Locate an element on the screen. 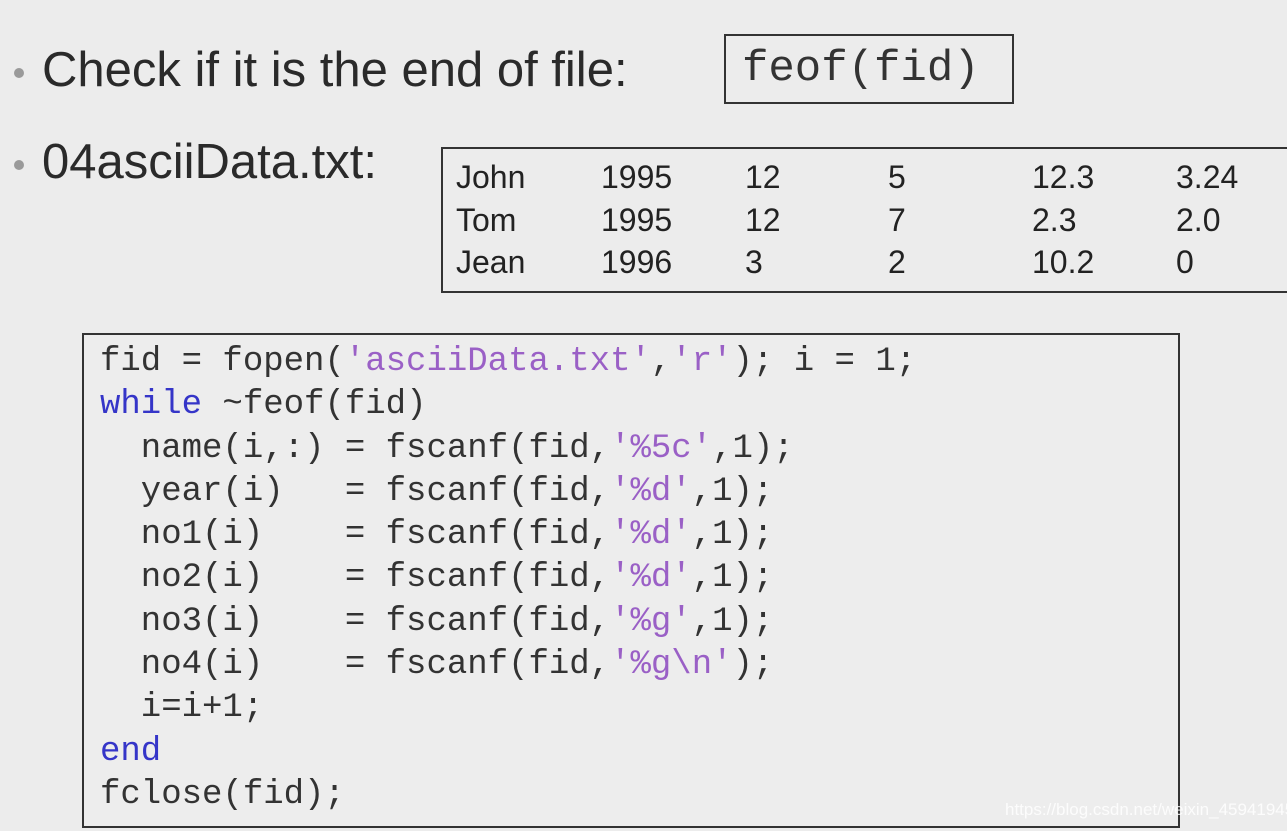 This screenshot has width=1287, height=831. table-cell: 10.2 is located at coordinates (1063, 262).